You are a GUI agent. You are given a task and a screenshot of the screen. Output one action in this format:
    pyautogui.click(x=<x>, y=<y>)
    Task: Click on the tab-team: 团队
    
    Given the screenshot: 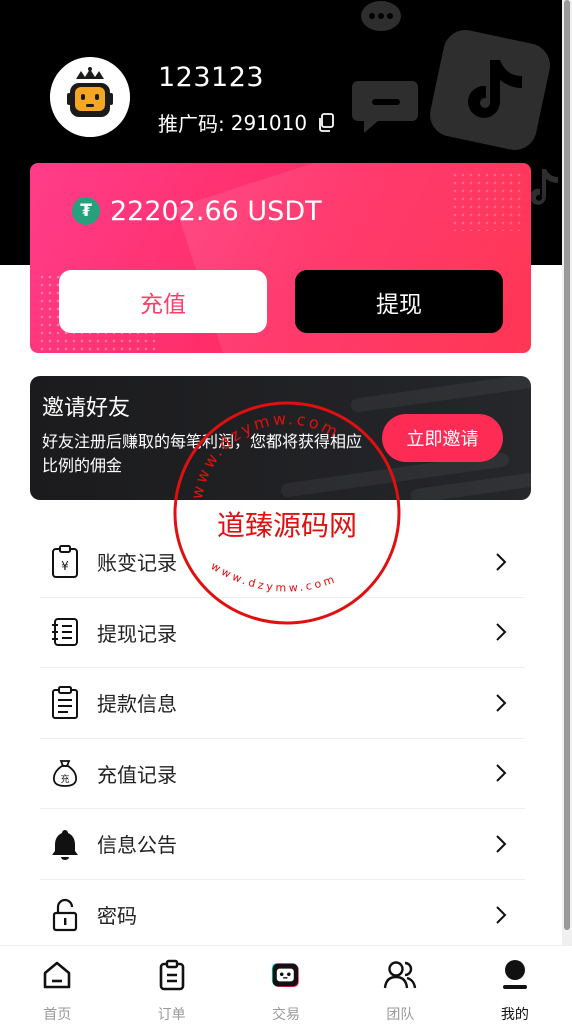 What is the action you would take?
    pyautogui.click(x=400, y=985)
    